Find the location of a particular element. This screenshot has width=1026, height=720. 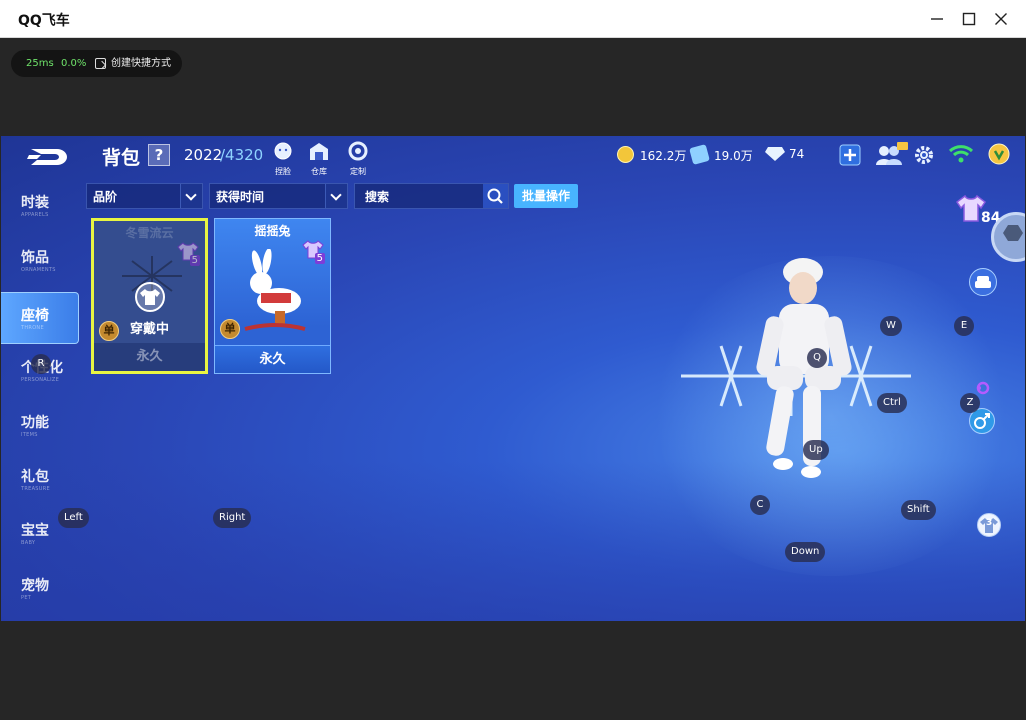

batch-operation-button: 批量操作 is located at coordinates (546, 196).